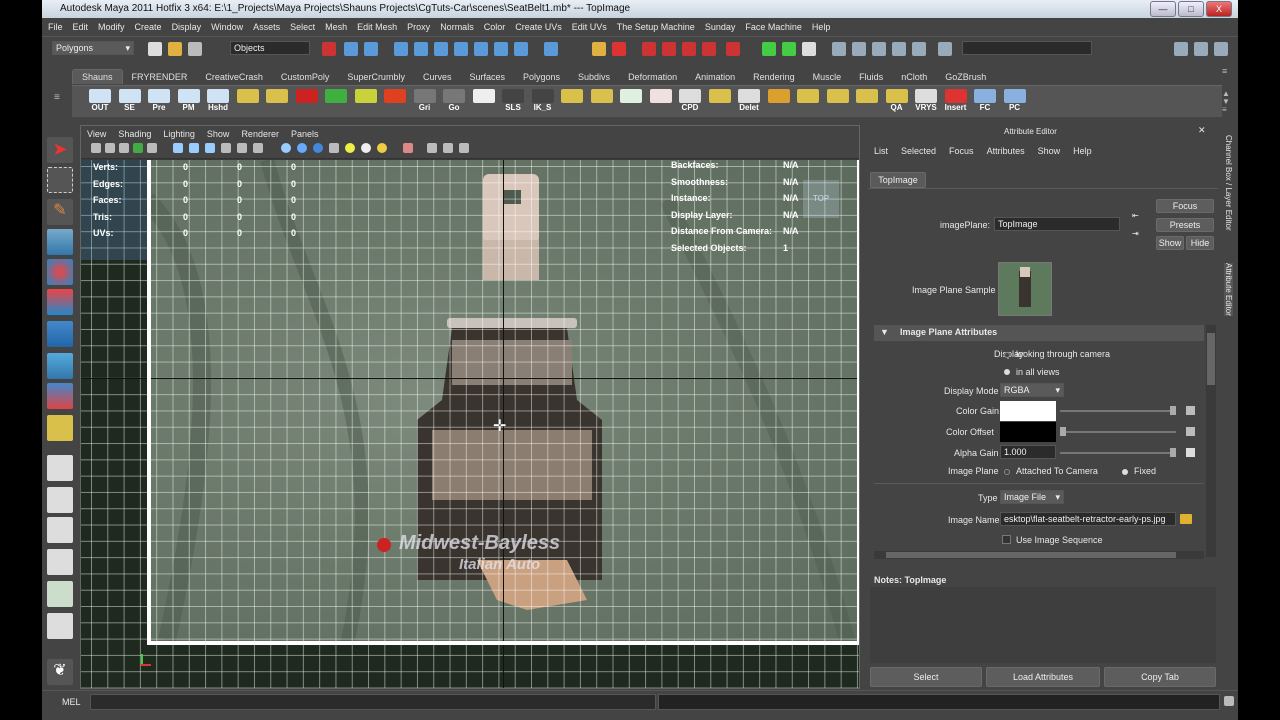 The height and width of the screenshot is (720, 1280). Describe the element at coordinates (60, 396) in the screenshot. I see `show-manipulator-icon` at that location.